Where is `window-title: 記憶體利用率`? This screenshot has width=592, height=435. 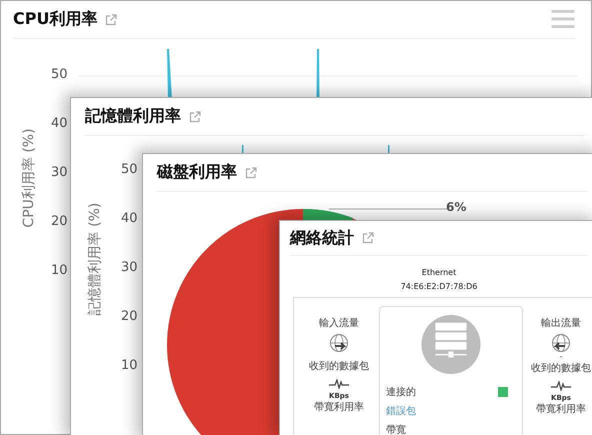
window-title: 記憶體利用率 is located at coordinates (133, 116).